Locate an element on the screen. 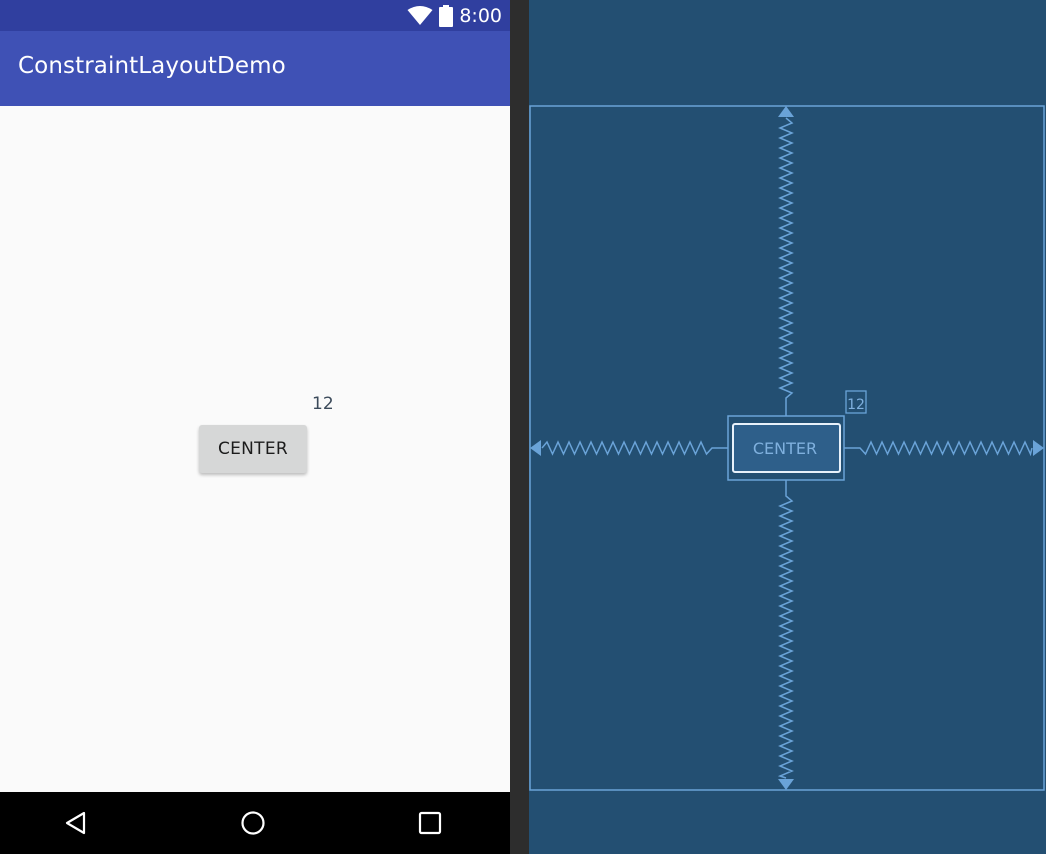 The image size is (1046, 854). navigation-bar is located at coordinates (255, 823).